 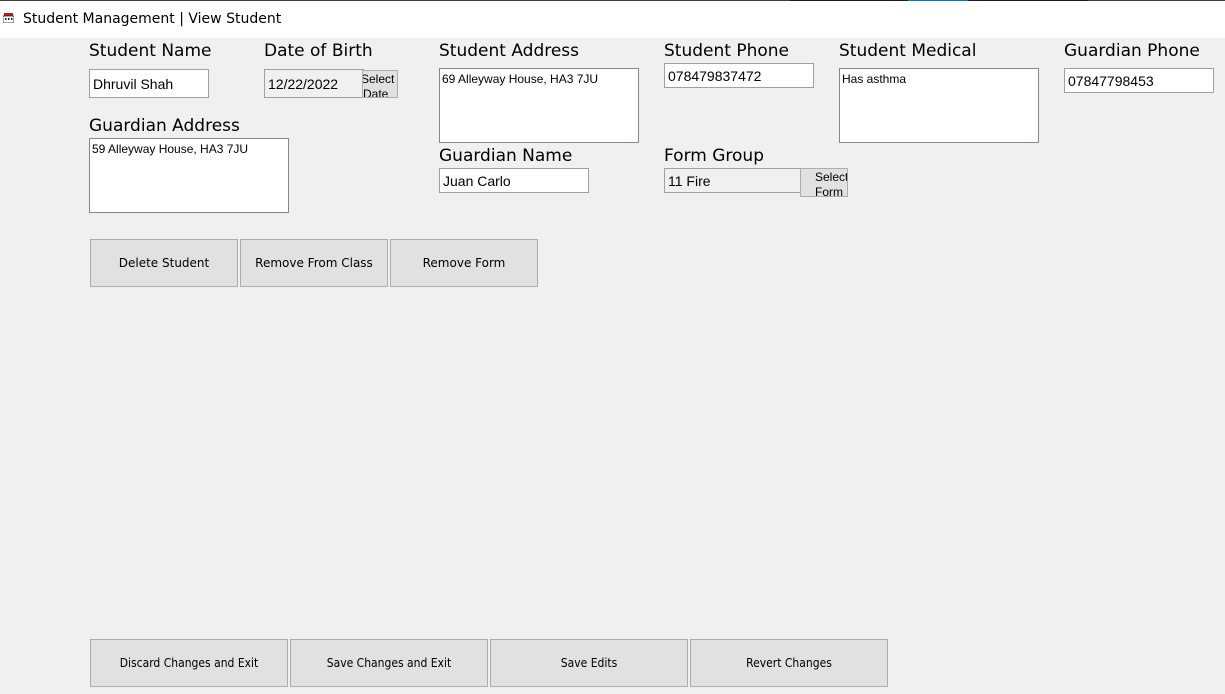 I want to click on student-medical-label: Student Medical, so click(x=908, y=51).